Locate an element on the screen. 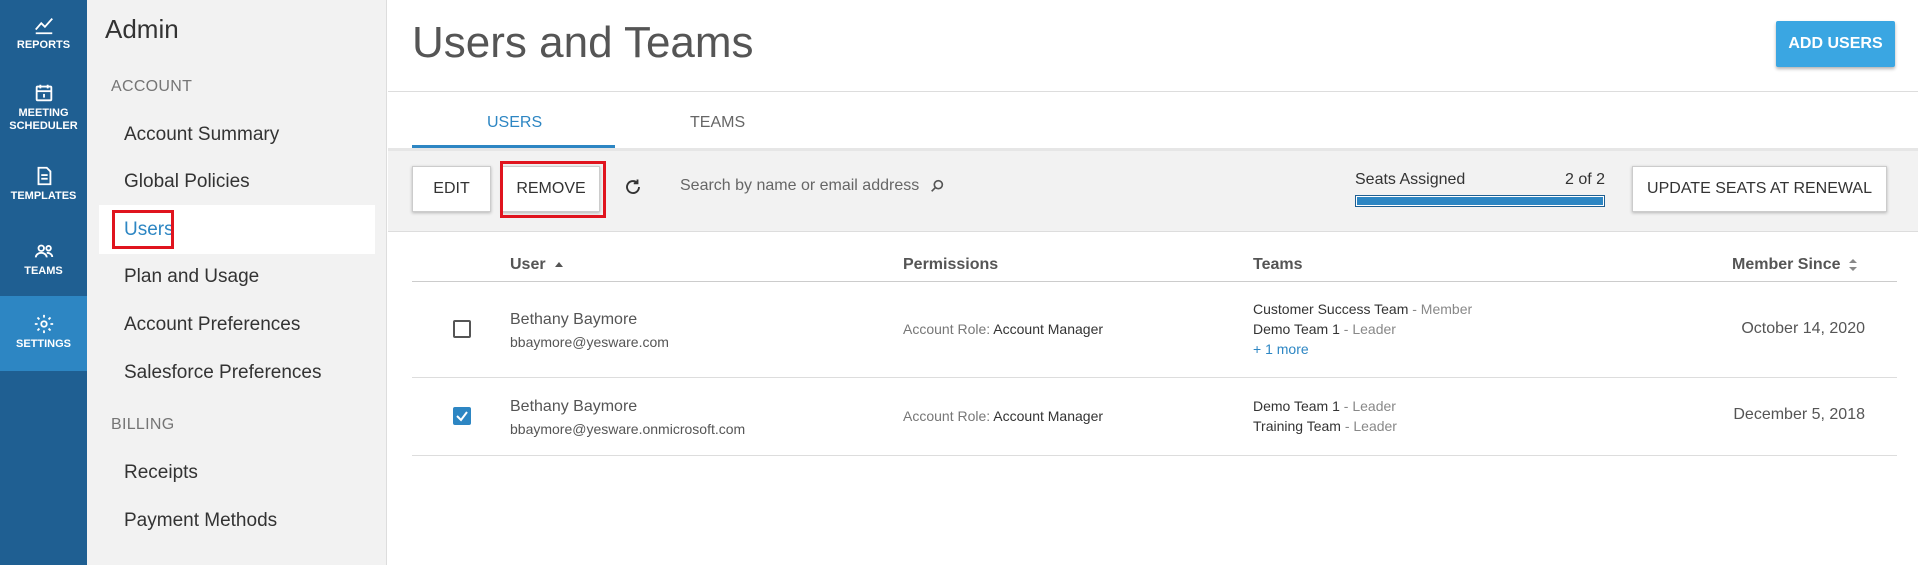 This screenshot has width=1918, height=565. tab-active-indicator is located at coordinates (513, 146).